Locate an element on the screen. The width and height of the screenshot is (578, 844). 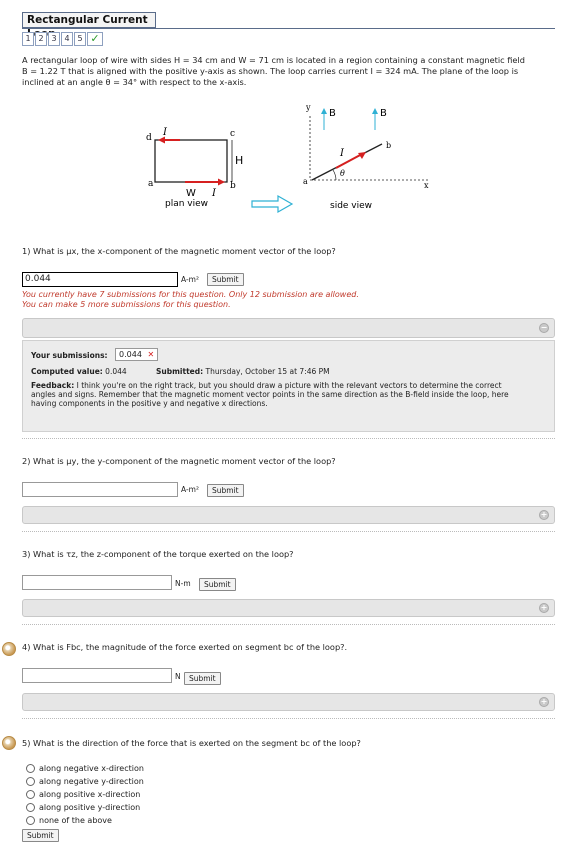
step-navigation: 1 2 3 4 5 ✓ is located at coordinates (63, 39).